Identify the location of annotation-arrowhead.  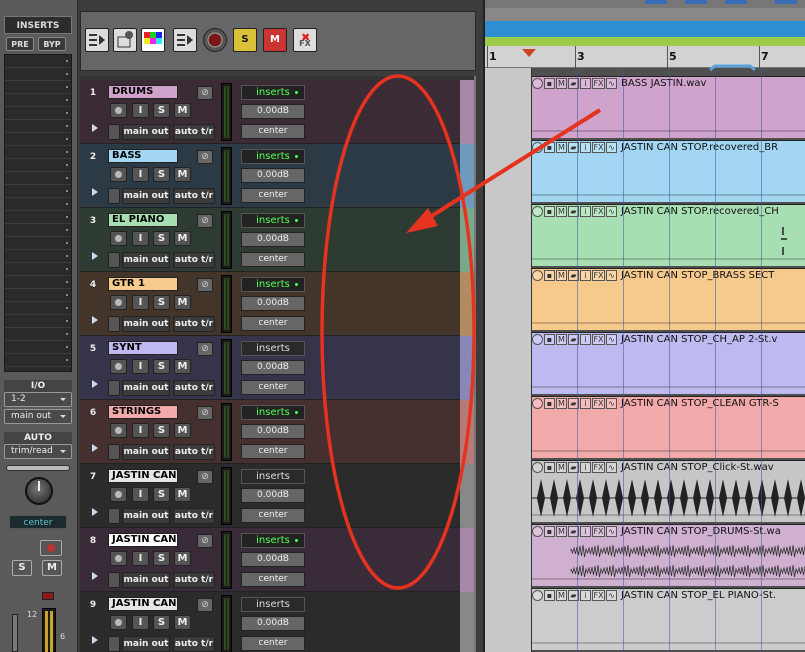
(422, 220).